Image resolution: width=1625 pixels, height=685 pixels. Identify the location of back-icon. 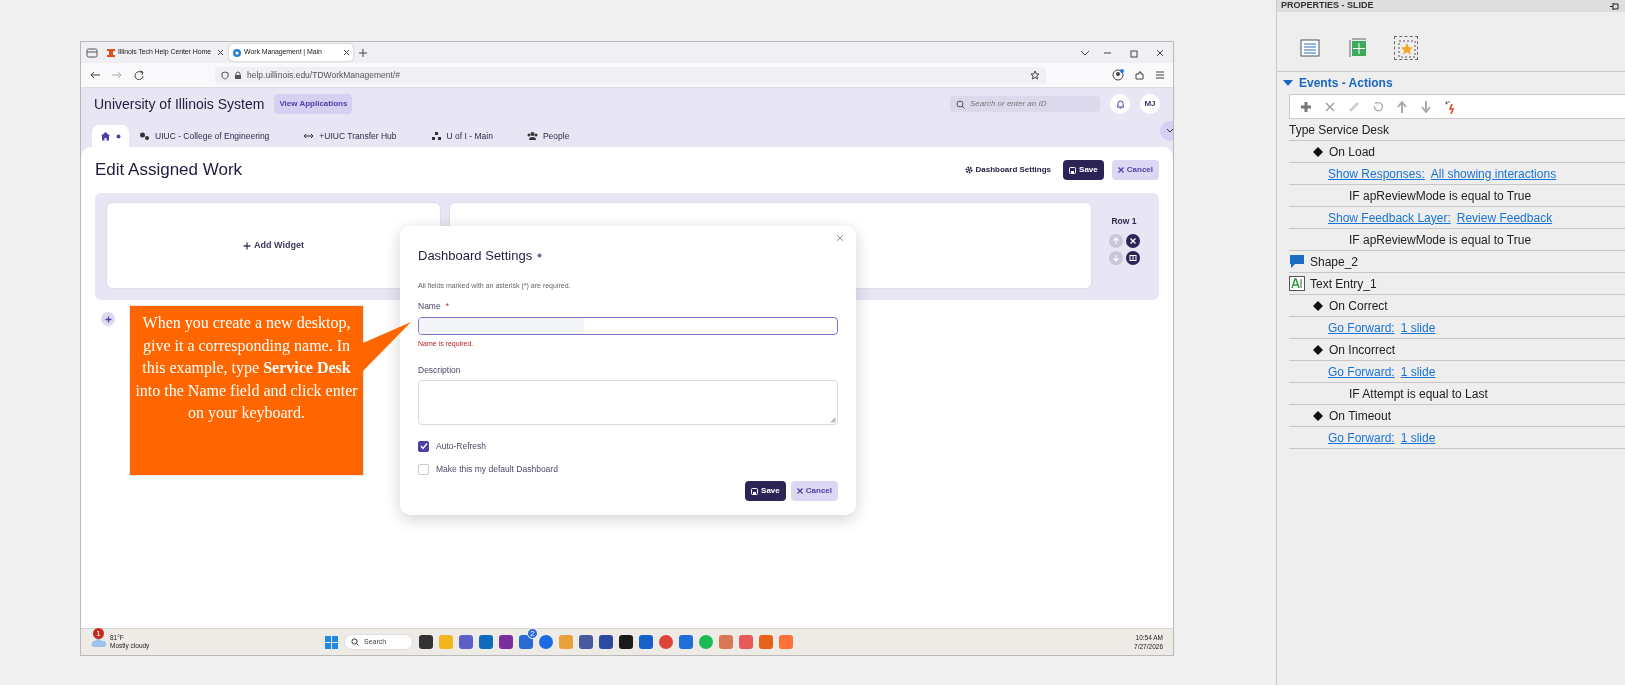
(95, 75).